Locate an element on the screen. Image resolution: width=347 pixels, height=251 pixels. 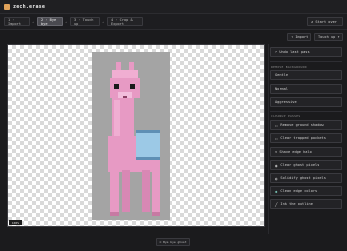
remove-ground-shadow-label: Remove ground shadow is located at coordinates (302, 125).